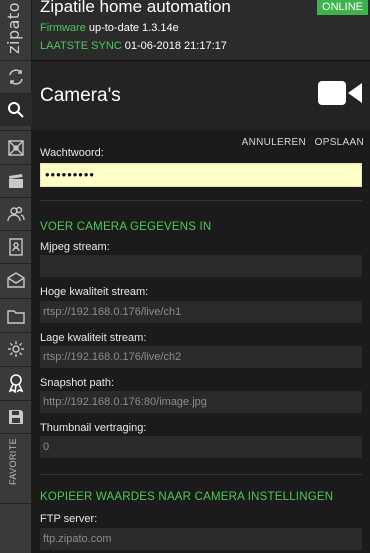 This screenshot has width=370, height=553. I want to click on mjpeg-input, so click(201, 266).